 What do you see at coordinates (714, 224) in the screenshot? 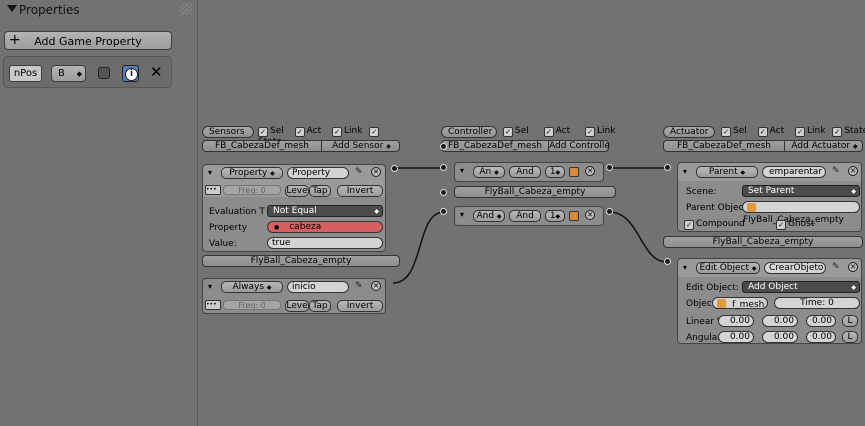
I see `compound-option: ✓ Compound` at bounding box center [714, 224].